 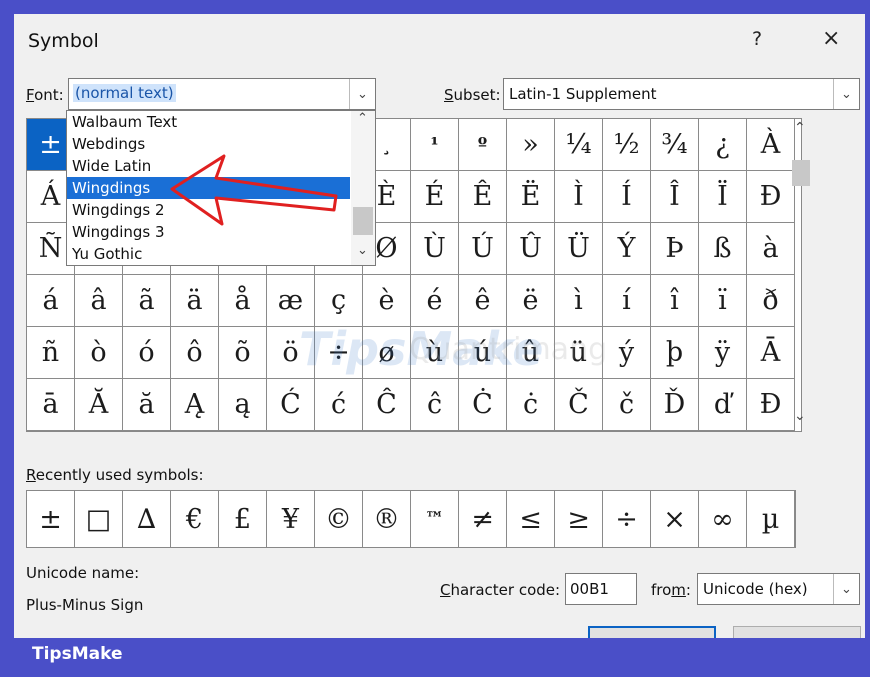 What do you see at coordinates (243, 301) in the screenshot?
I see `symbol-cell: å` at bounding box center [243, 301].